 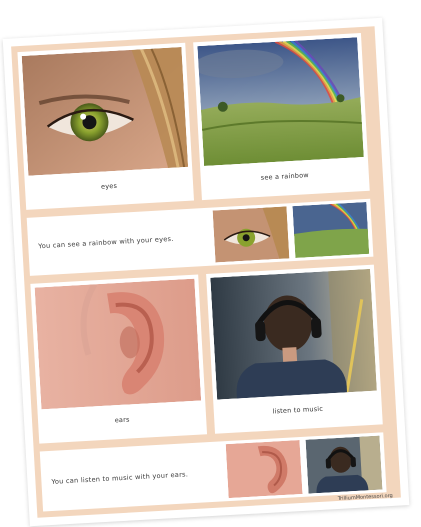 I want to click on card-ears: ears, so click(x=119, y=359).